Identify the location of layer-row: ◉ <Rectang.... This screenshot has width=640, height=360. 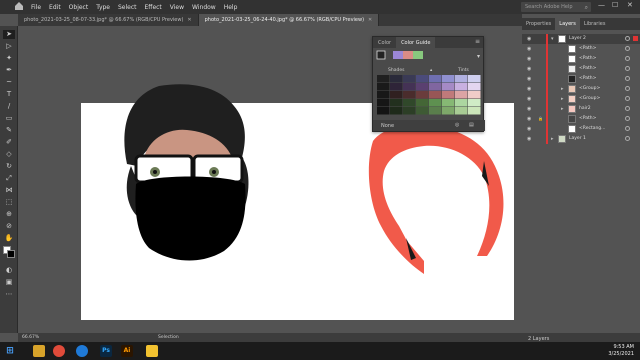
(581, 129).